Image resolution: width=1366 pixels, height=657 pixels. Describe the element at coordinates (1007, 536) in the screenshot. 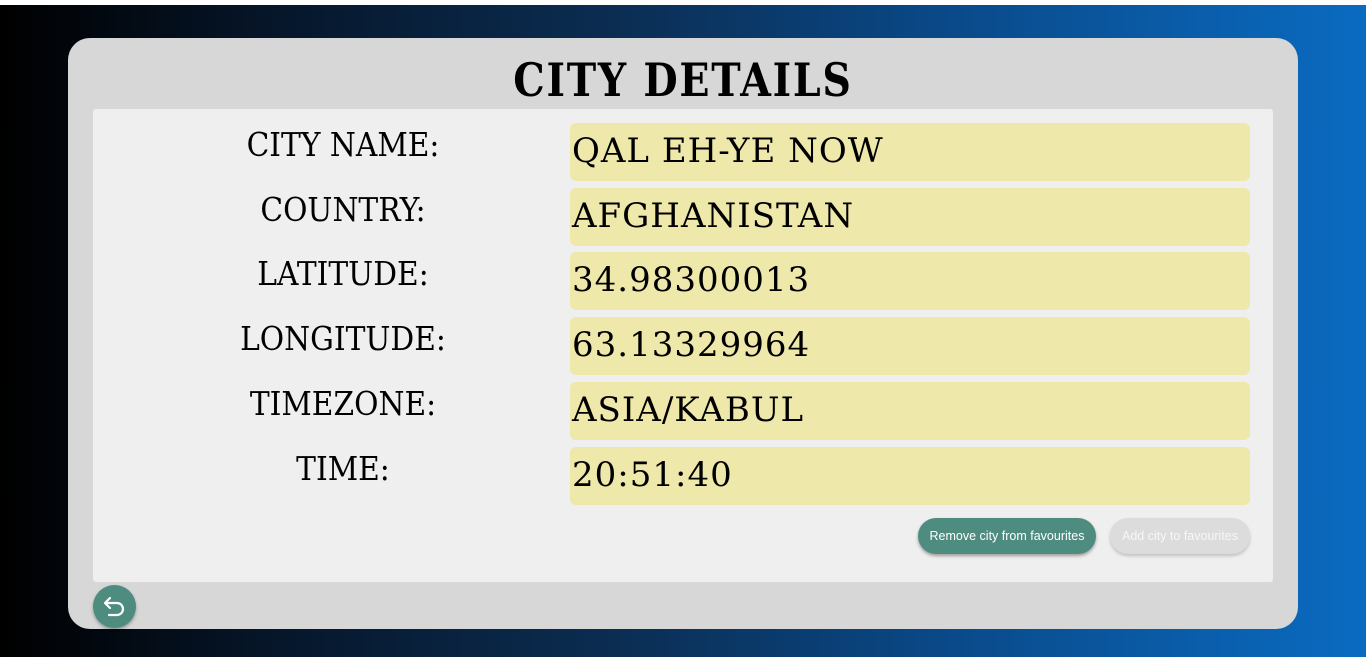

I see `remove-from-favourites-button: Remove city from favourites` at that location.